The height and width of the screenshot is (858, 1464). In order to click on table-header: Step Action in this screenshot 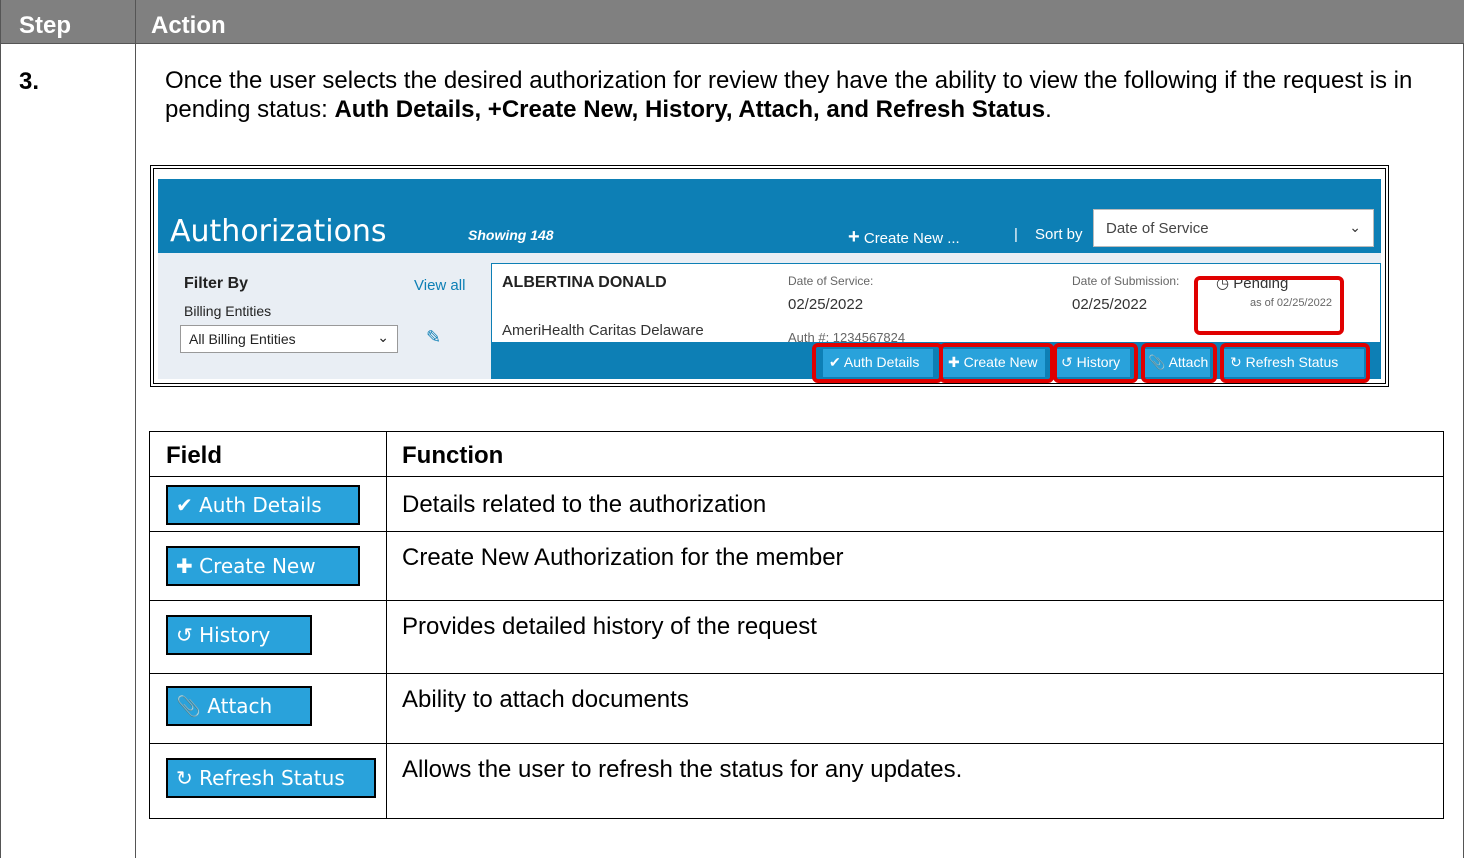, I will do `click(732, 22)`.